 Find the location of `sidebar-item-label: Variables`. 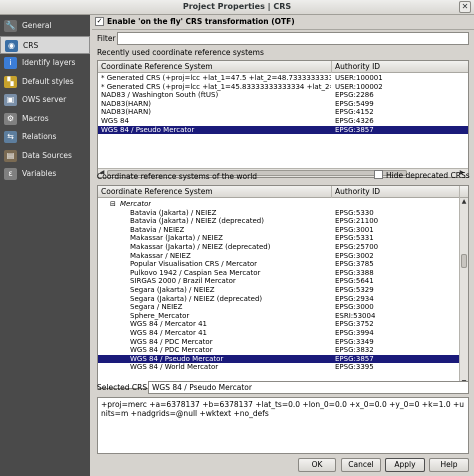

sidebar-item-label: Variables is located at coordinates (39, 173).